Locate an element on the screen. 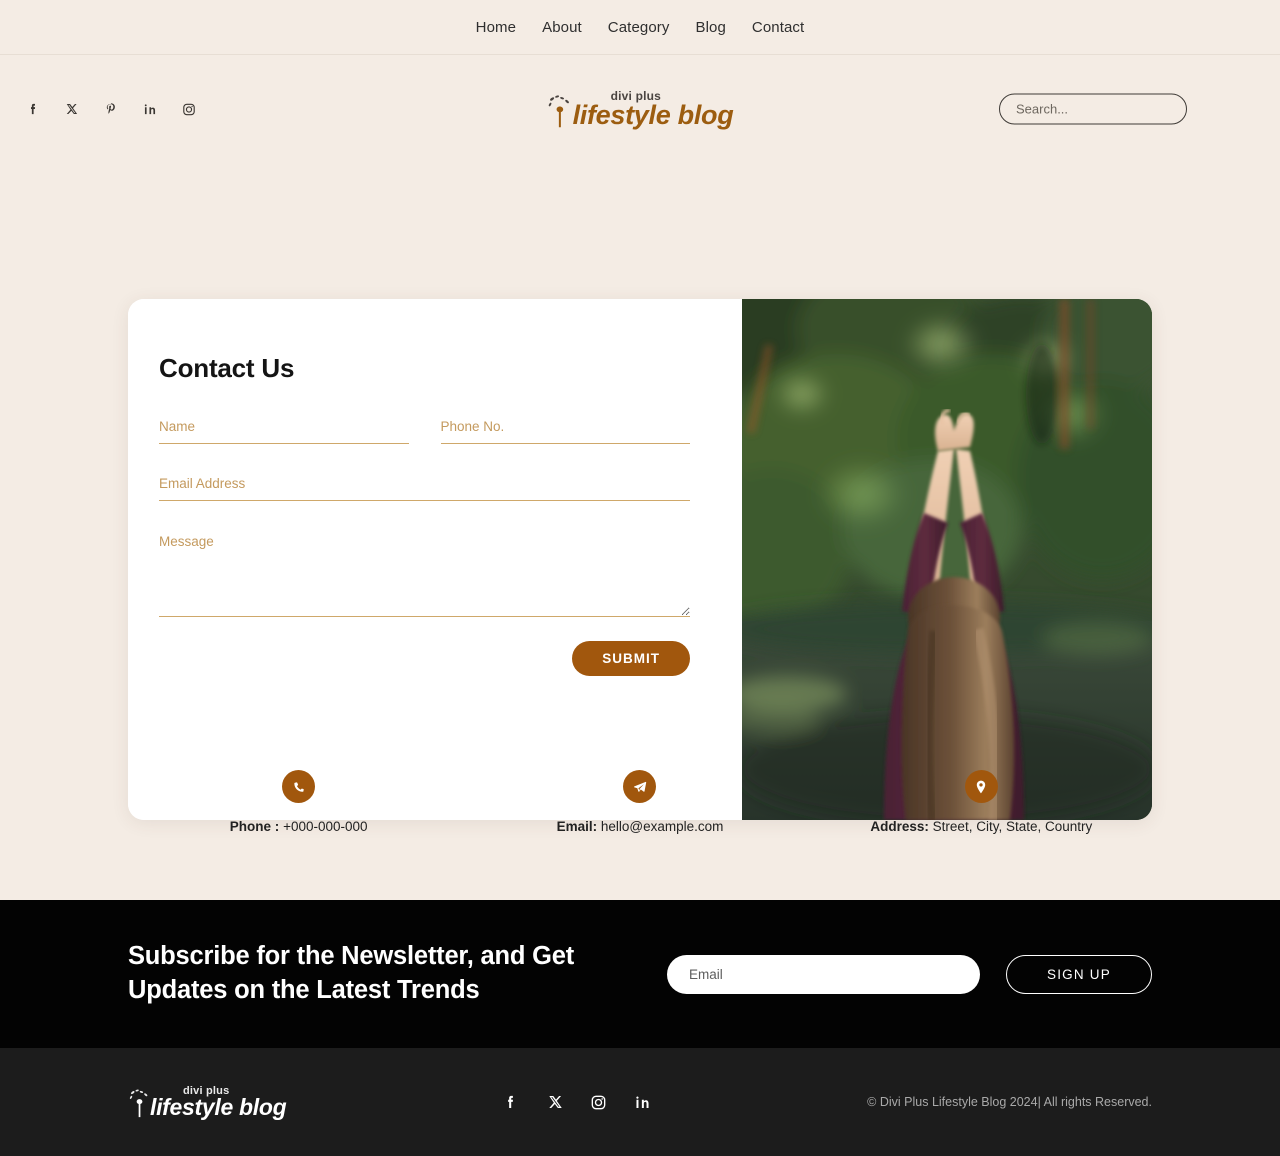 The width and height of the screenshot is (1280, 1156). name-field-wrap is located at coordinates (284, 431).